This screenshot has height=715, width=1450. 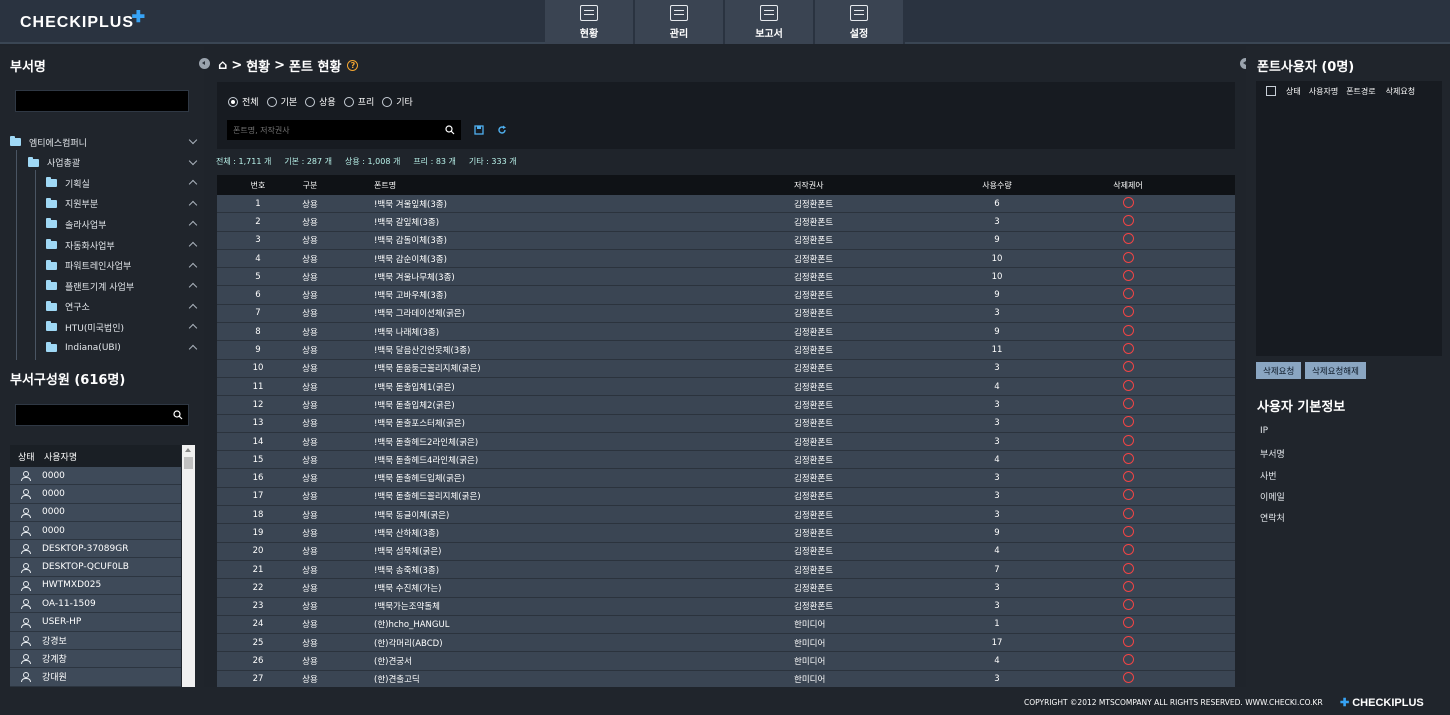 What do you see at coordinates (95, 604) in the screenshot?
I see `member-row: OA-11-1509` at bounding box center [95, 604].